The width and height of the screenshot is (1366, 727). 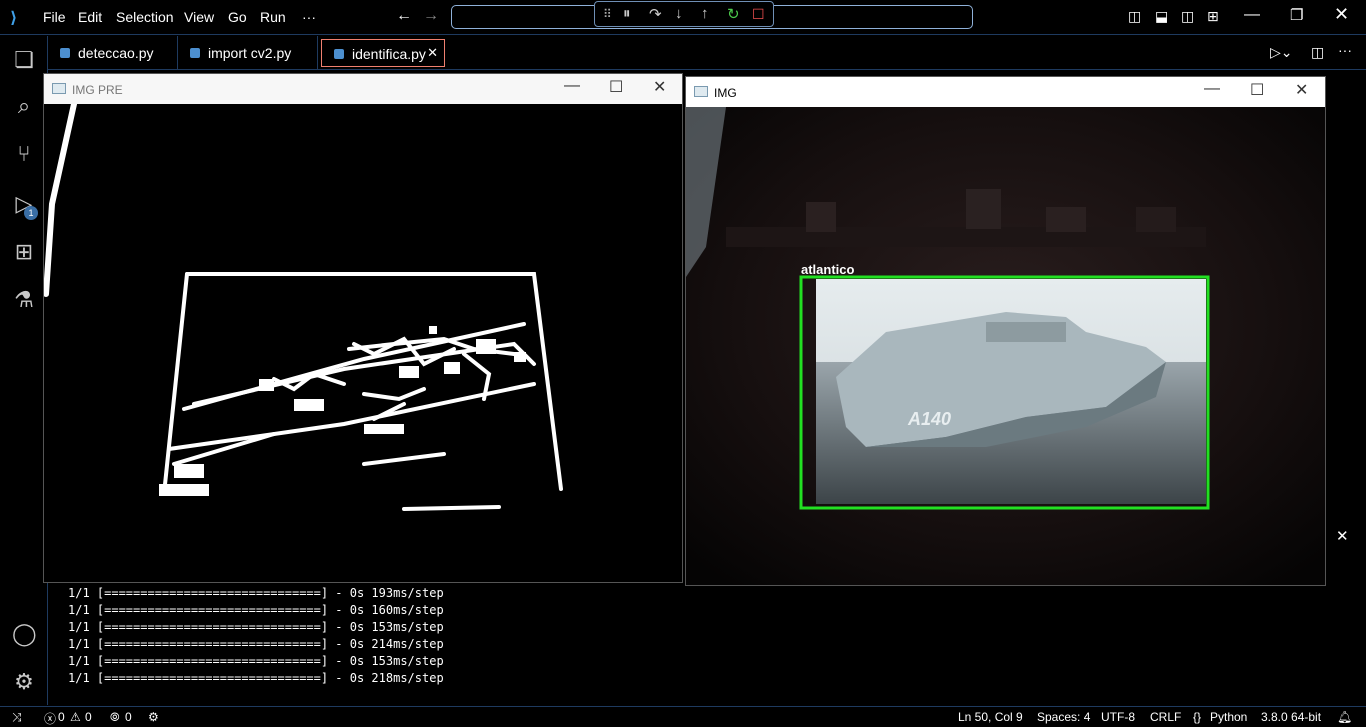 I want to click on tab-deteccao: deteccao.py, so click(x=113, y=53).